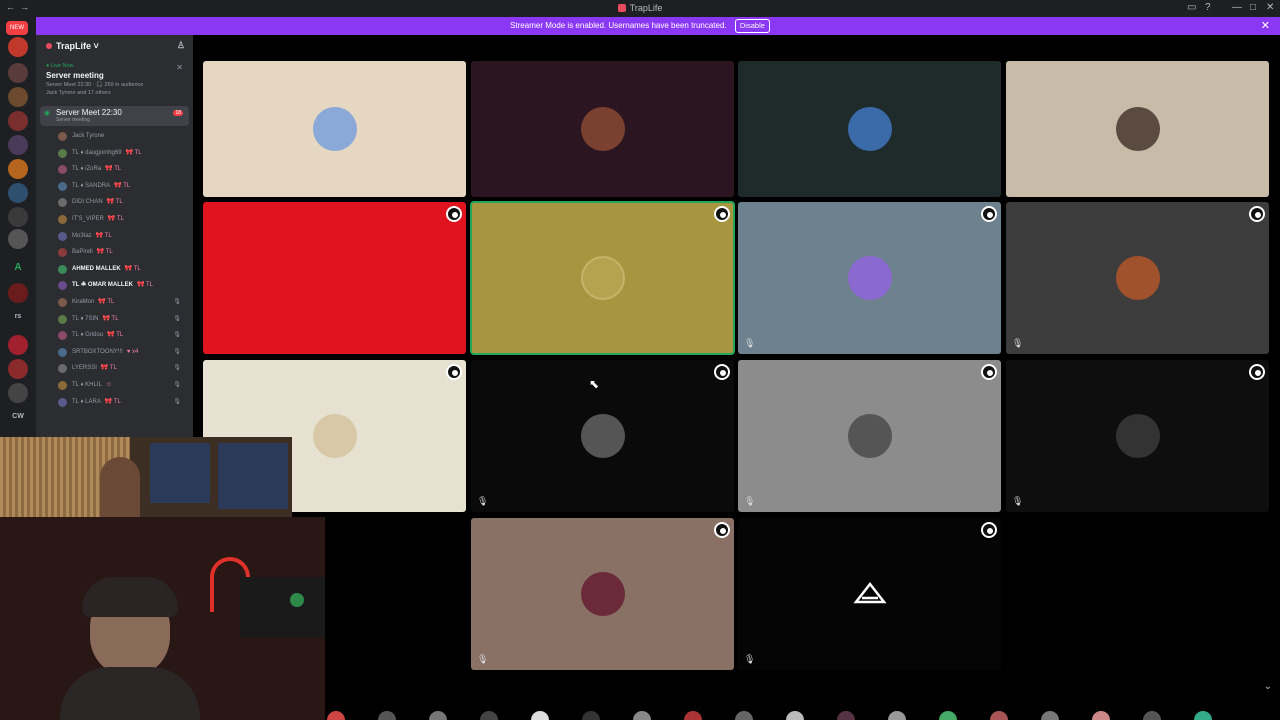 The image size is (1280, 720). Describe the element at coordinates (18, 316) in the screenshot. I see `server-letter-icon: rs` at that location.